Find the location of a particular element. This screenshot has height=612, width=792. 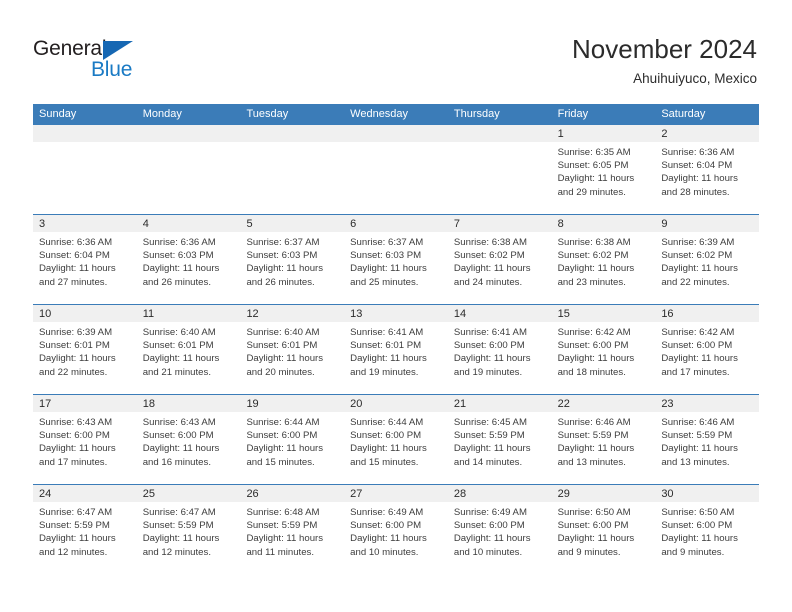

sunrise-text: Sunrise: 6:46 AM is located at coordinates (698, 422).